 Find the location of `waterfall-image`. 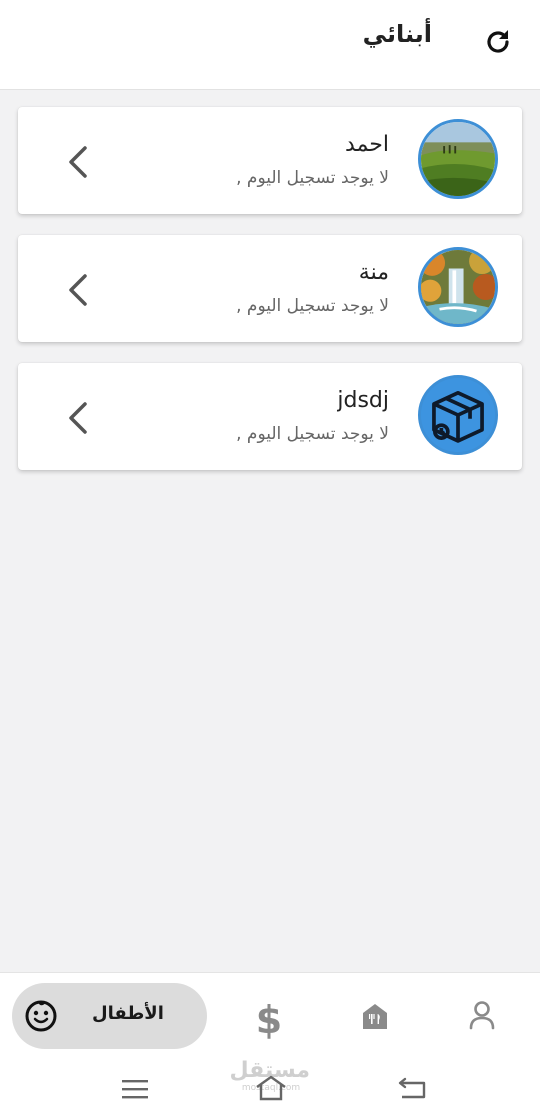

waterfall-image is located at coordinates (458, 287).